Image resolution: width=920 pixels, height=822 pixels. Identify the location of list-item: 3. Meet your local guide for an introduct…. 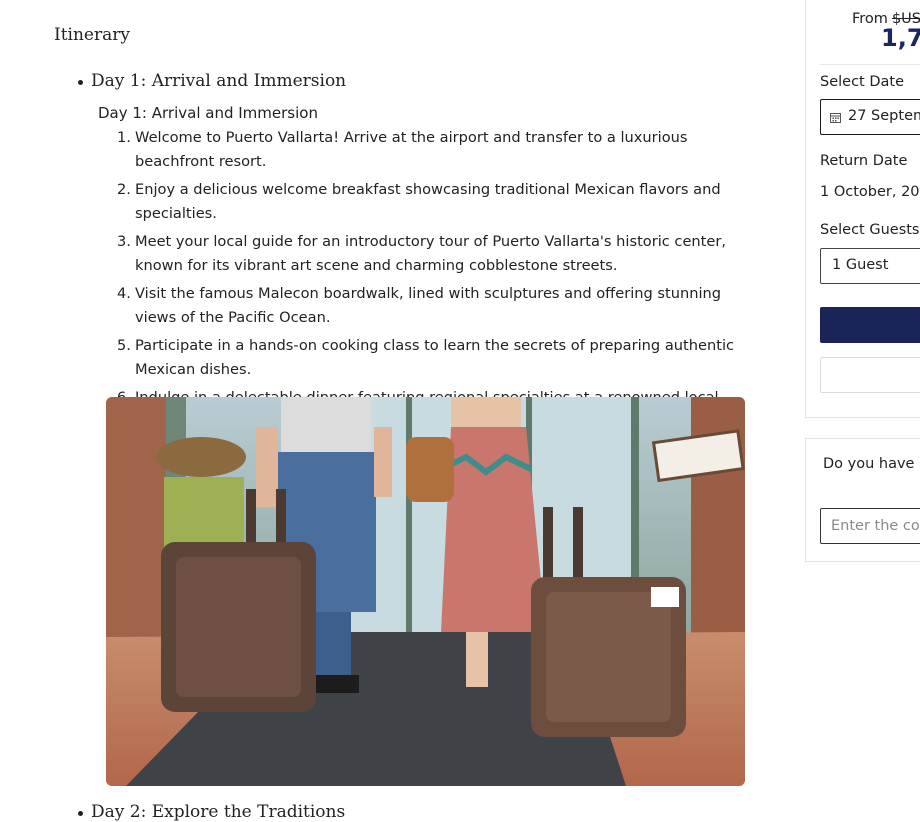
(432, 254).